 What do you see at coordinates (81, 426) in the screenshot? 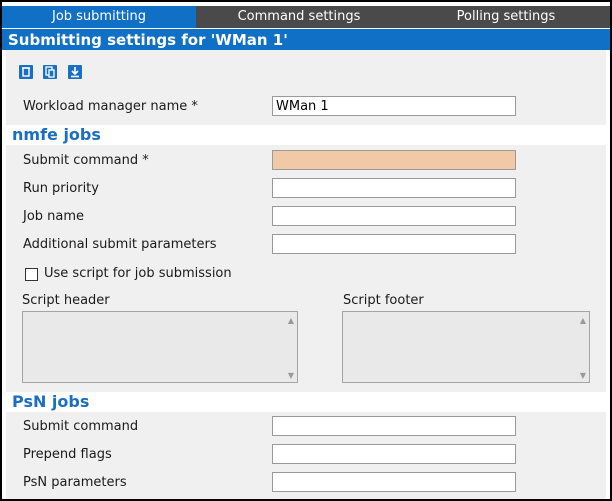
I see `psn-submit-command-label: Submit command` at bounding box center [81, 426].